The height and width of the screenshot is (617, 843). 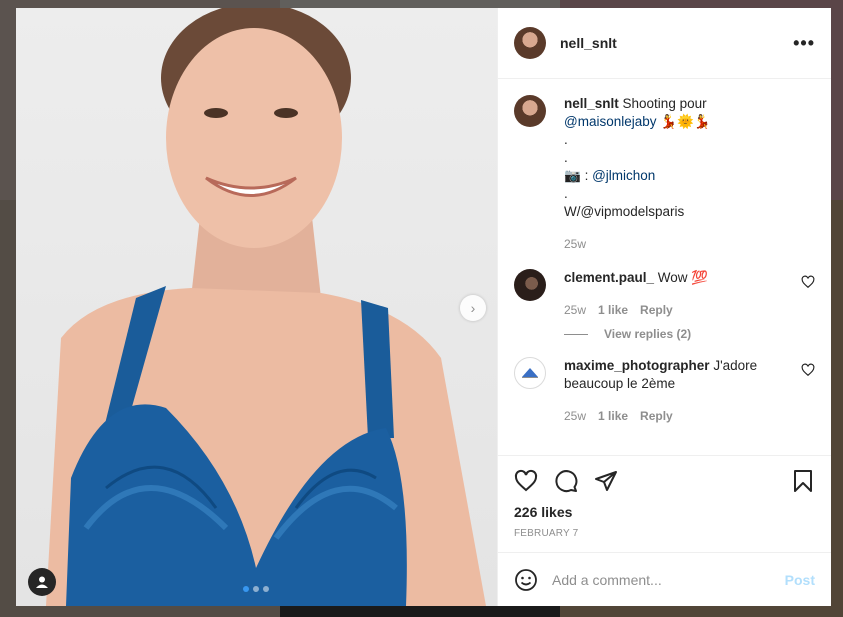 I want to click on comment-emoji: 💯, so click(x=700, y=277).